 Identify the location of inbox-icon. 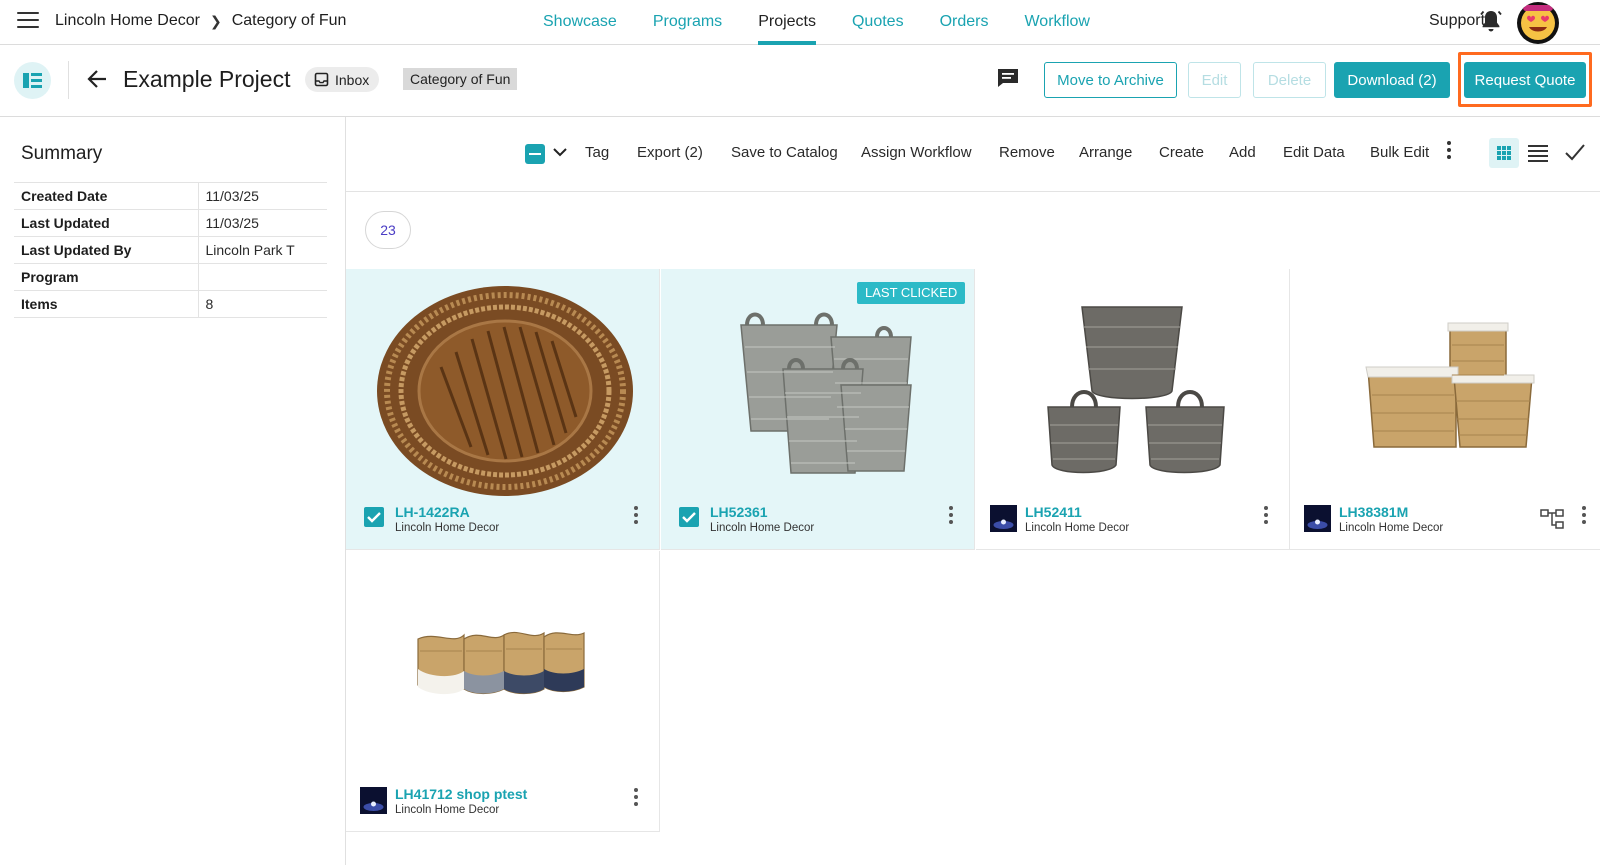
(321, 79).